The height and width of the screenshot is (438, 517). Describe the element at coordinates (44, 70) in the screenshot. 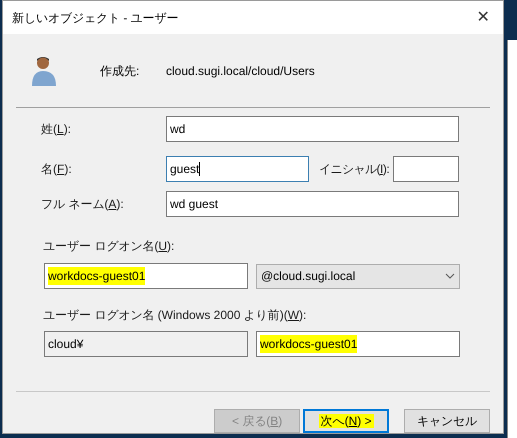

I see `user-icon` at that location.